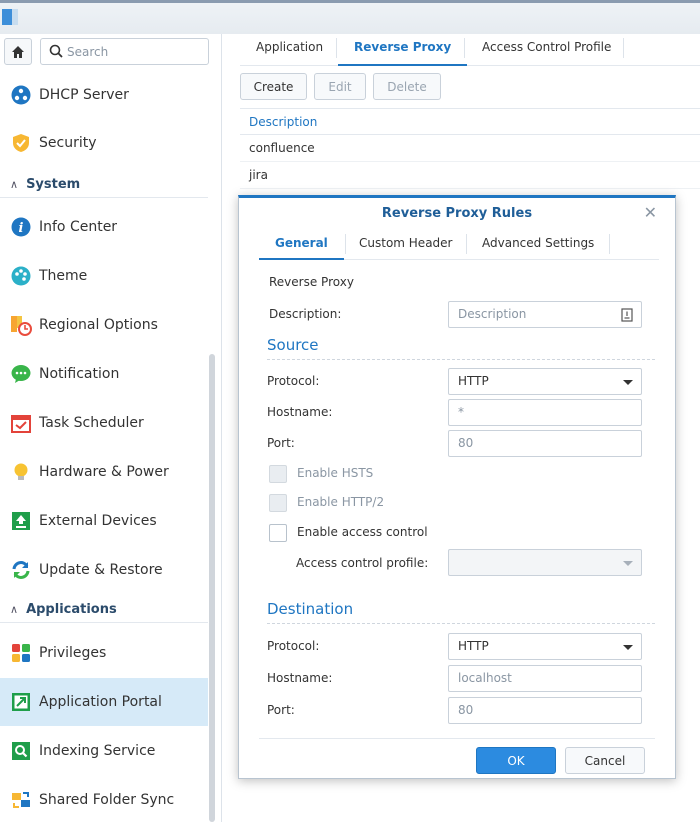  What do you see at coordinates (68, 143) in the screenshot?
I see `sidebar-item-label: Security` at bounding box center [68, 143].